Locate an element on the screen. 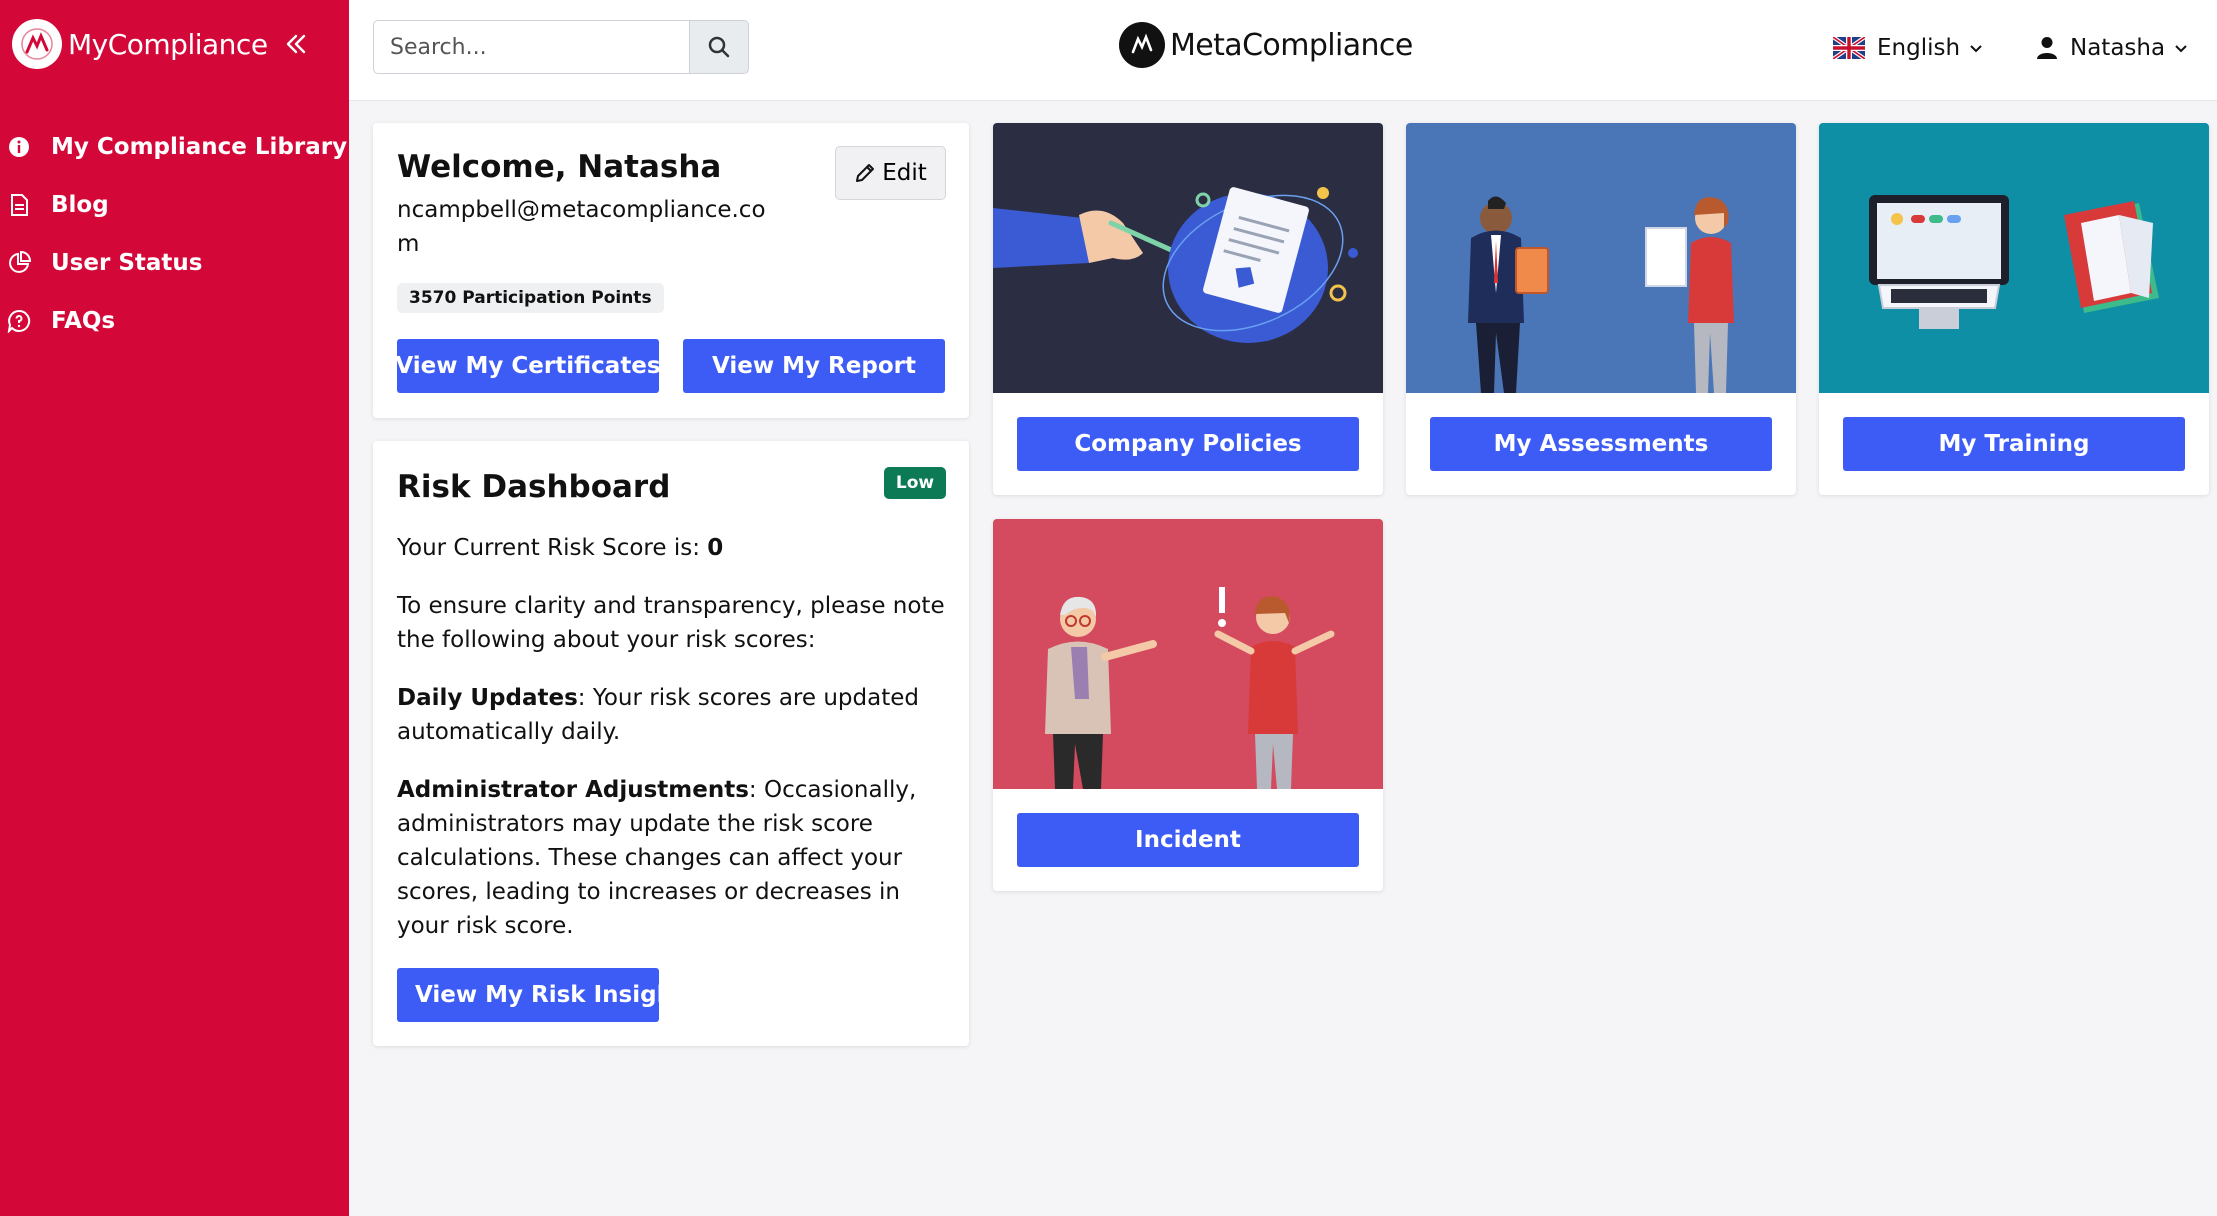  language-label: English is located at coordinates (1919, 48).